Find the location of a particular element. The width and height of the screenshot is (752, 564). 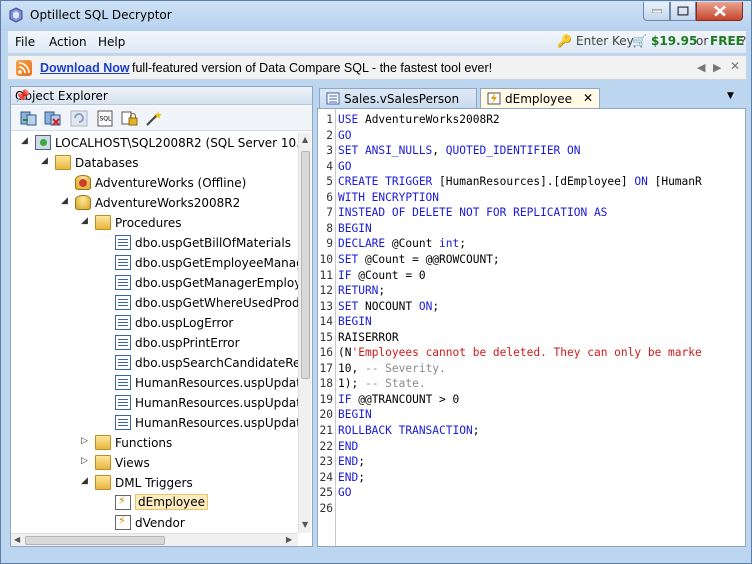

line-number: 6 is located at coordinates (329, 197).